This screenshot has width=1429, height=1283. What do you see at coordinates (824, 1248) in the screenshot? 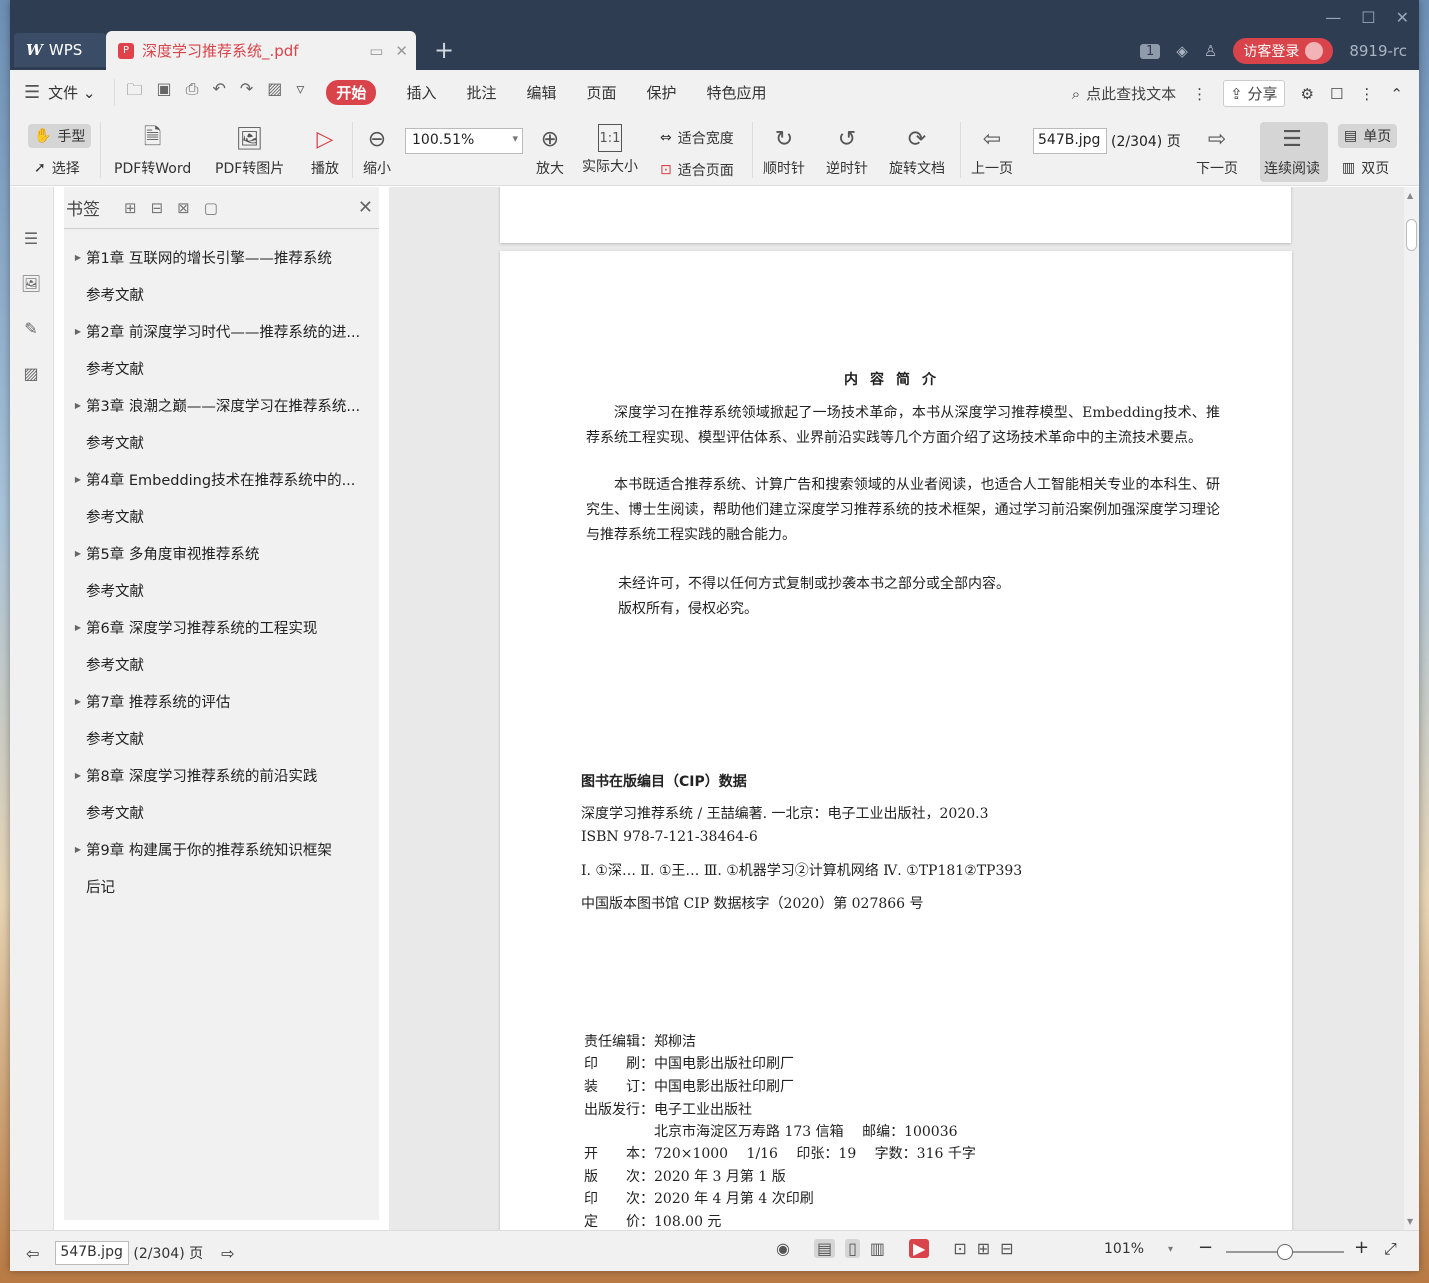
I see `continuous-view-icon: ▤` at bounding box center [824, 1248].